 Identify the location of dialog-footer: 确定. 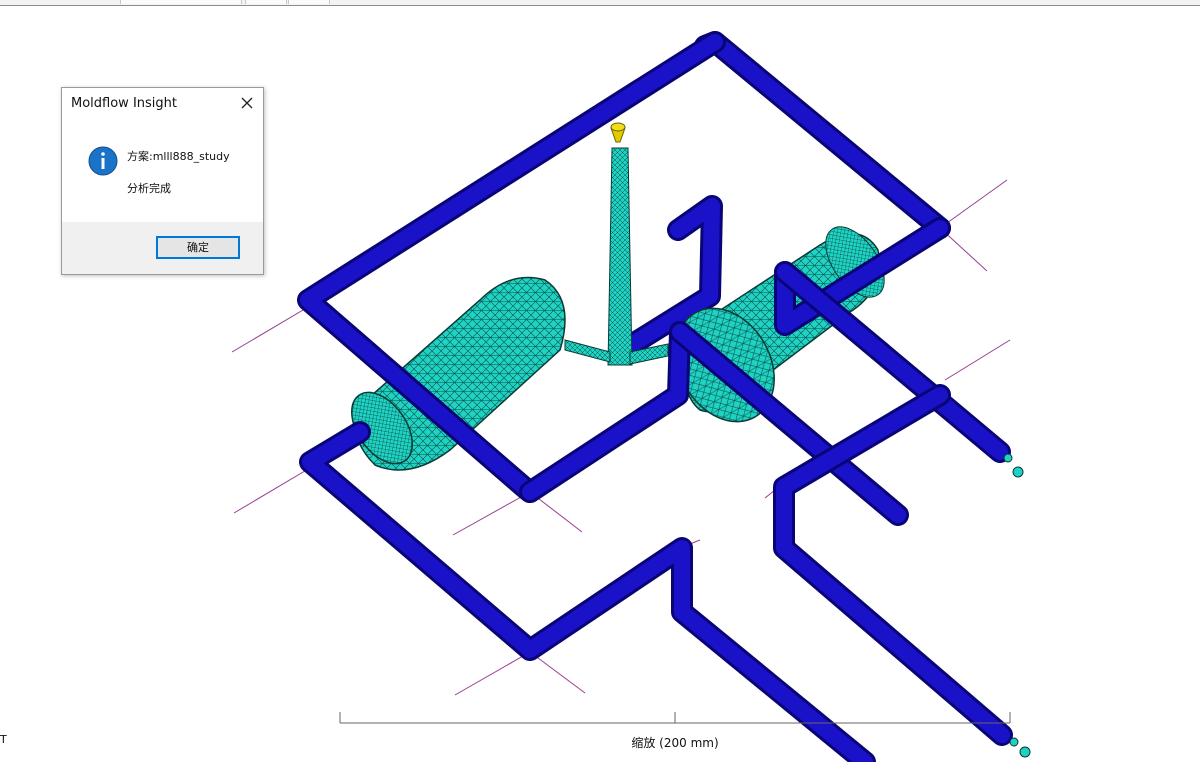
(162, 248).